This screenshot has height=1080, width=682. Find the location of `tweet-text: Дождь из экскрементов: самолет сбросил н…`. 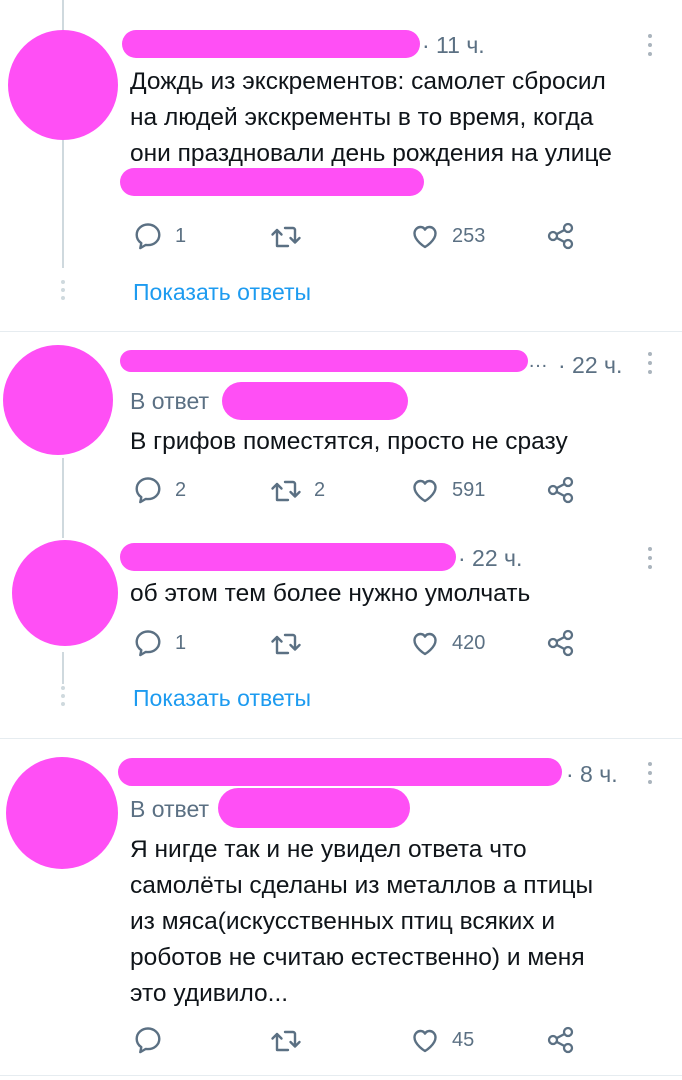

tweet-text: Дождь из экскрементов: самолет сбросил н… is located at coordinates (371, 117).